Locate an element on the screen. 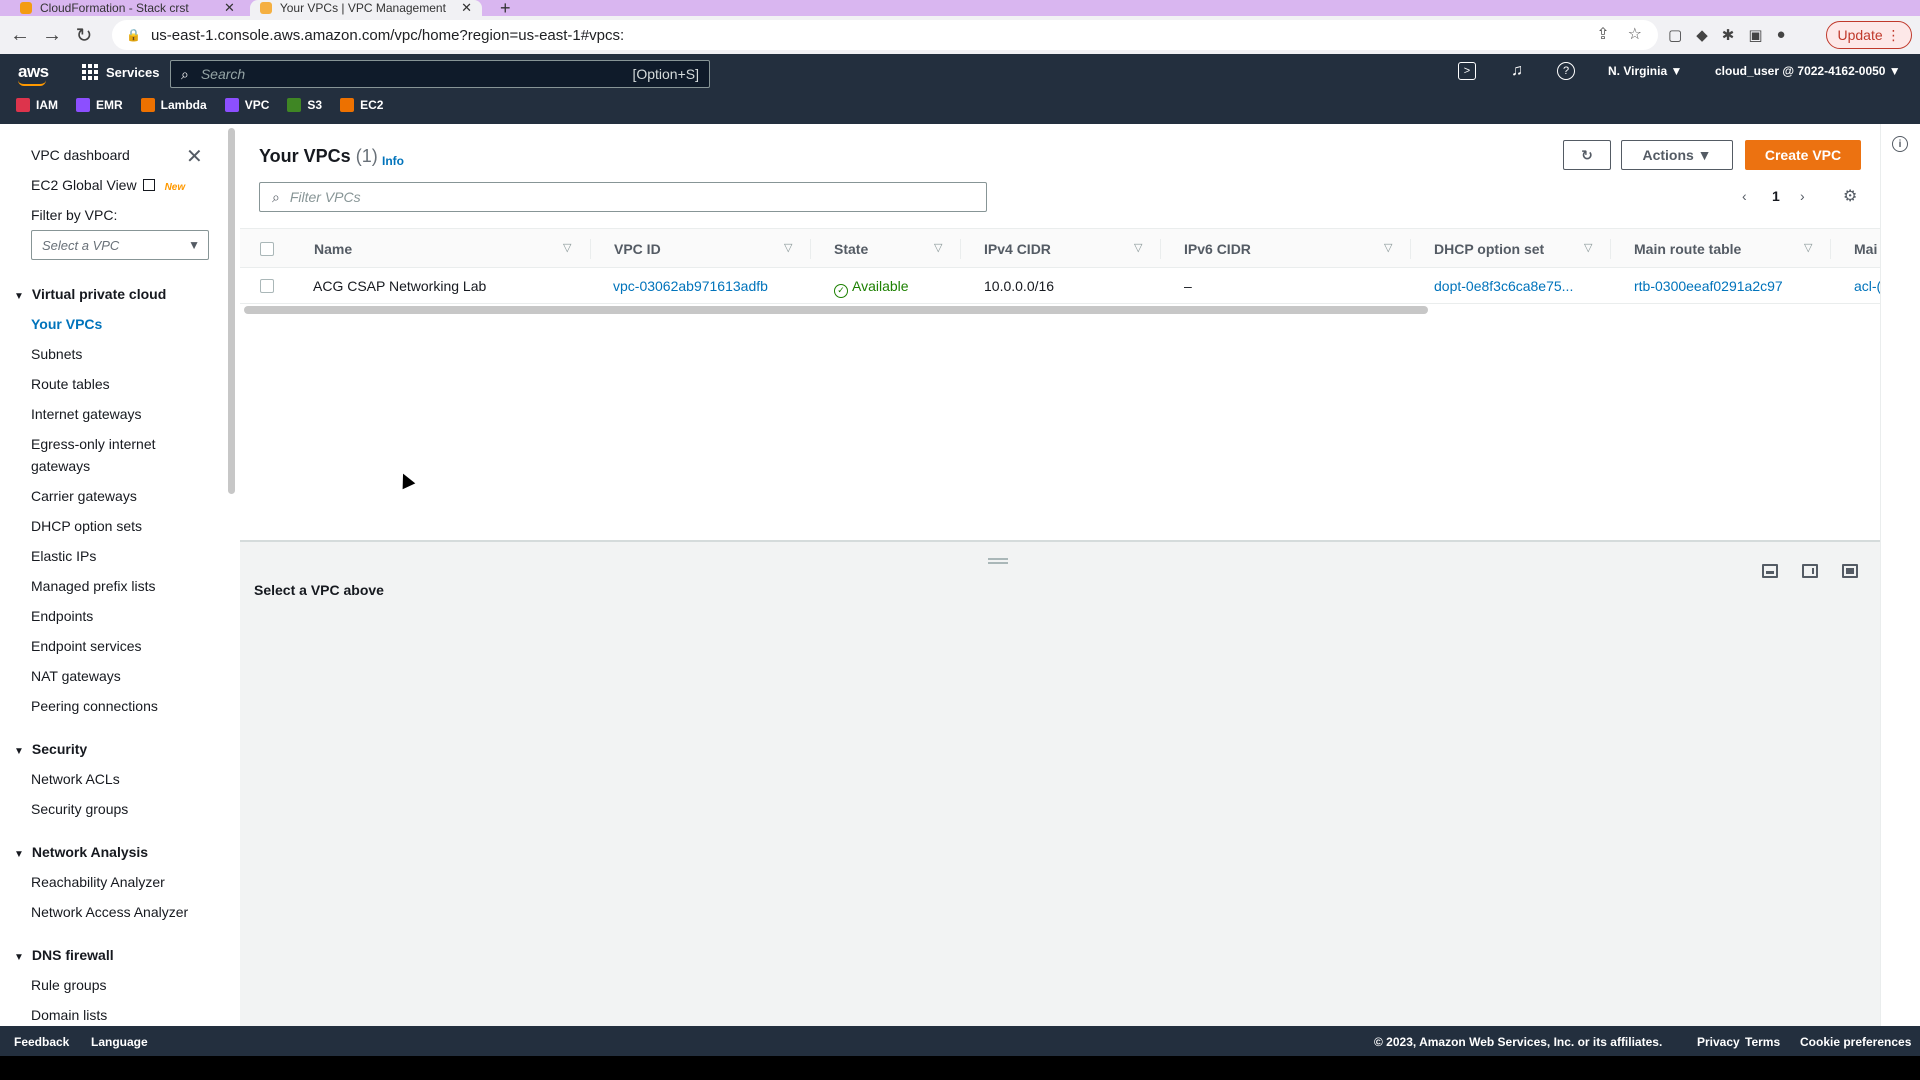 The height and width of the screenshot is (1080, 1920). new-tab-button: + is located at coordinates (505, 8).